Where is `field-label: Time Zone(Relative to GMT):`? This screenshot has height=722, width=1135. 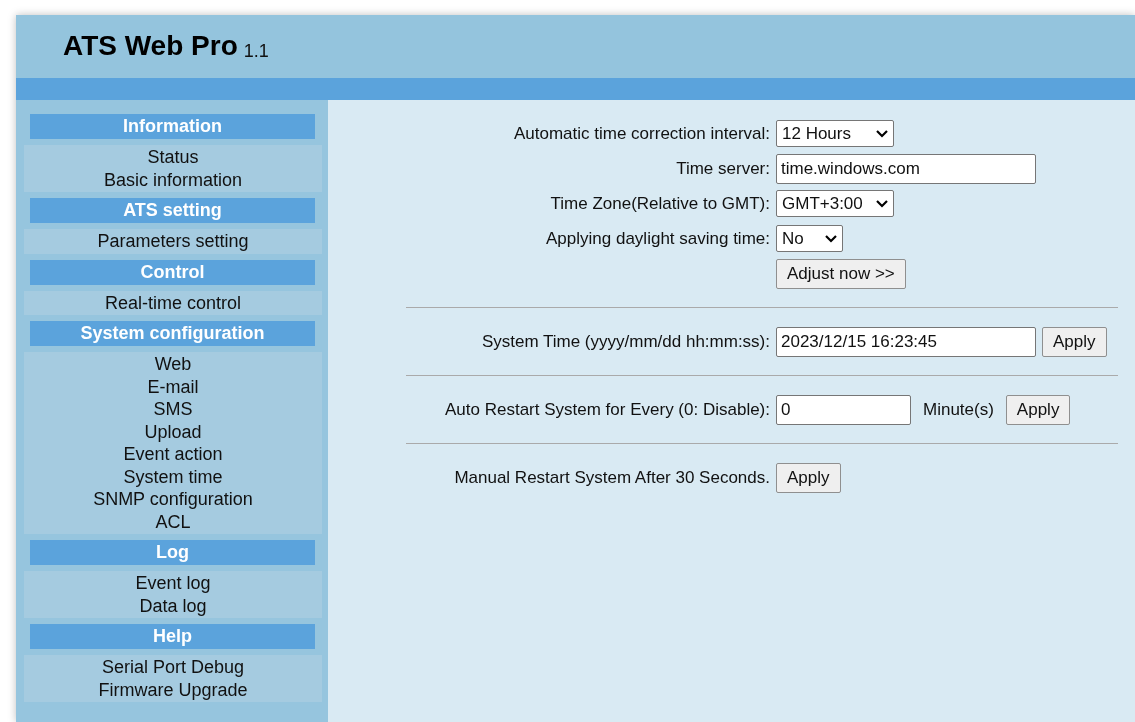 field-label: Time Zone(Relative to GMT): is located at coordinates (660, 203).